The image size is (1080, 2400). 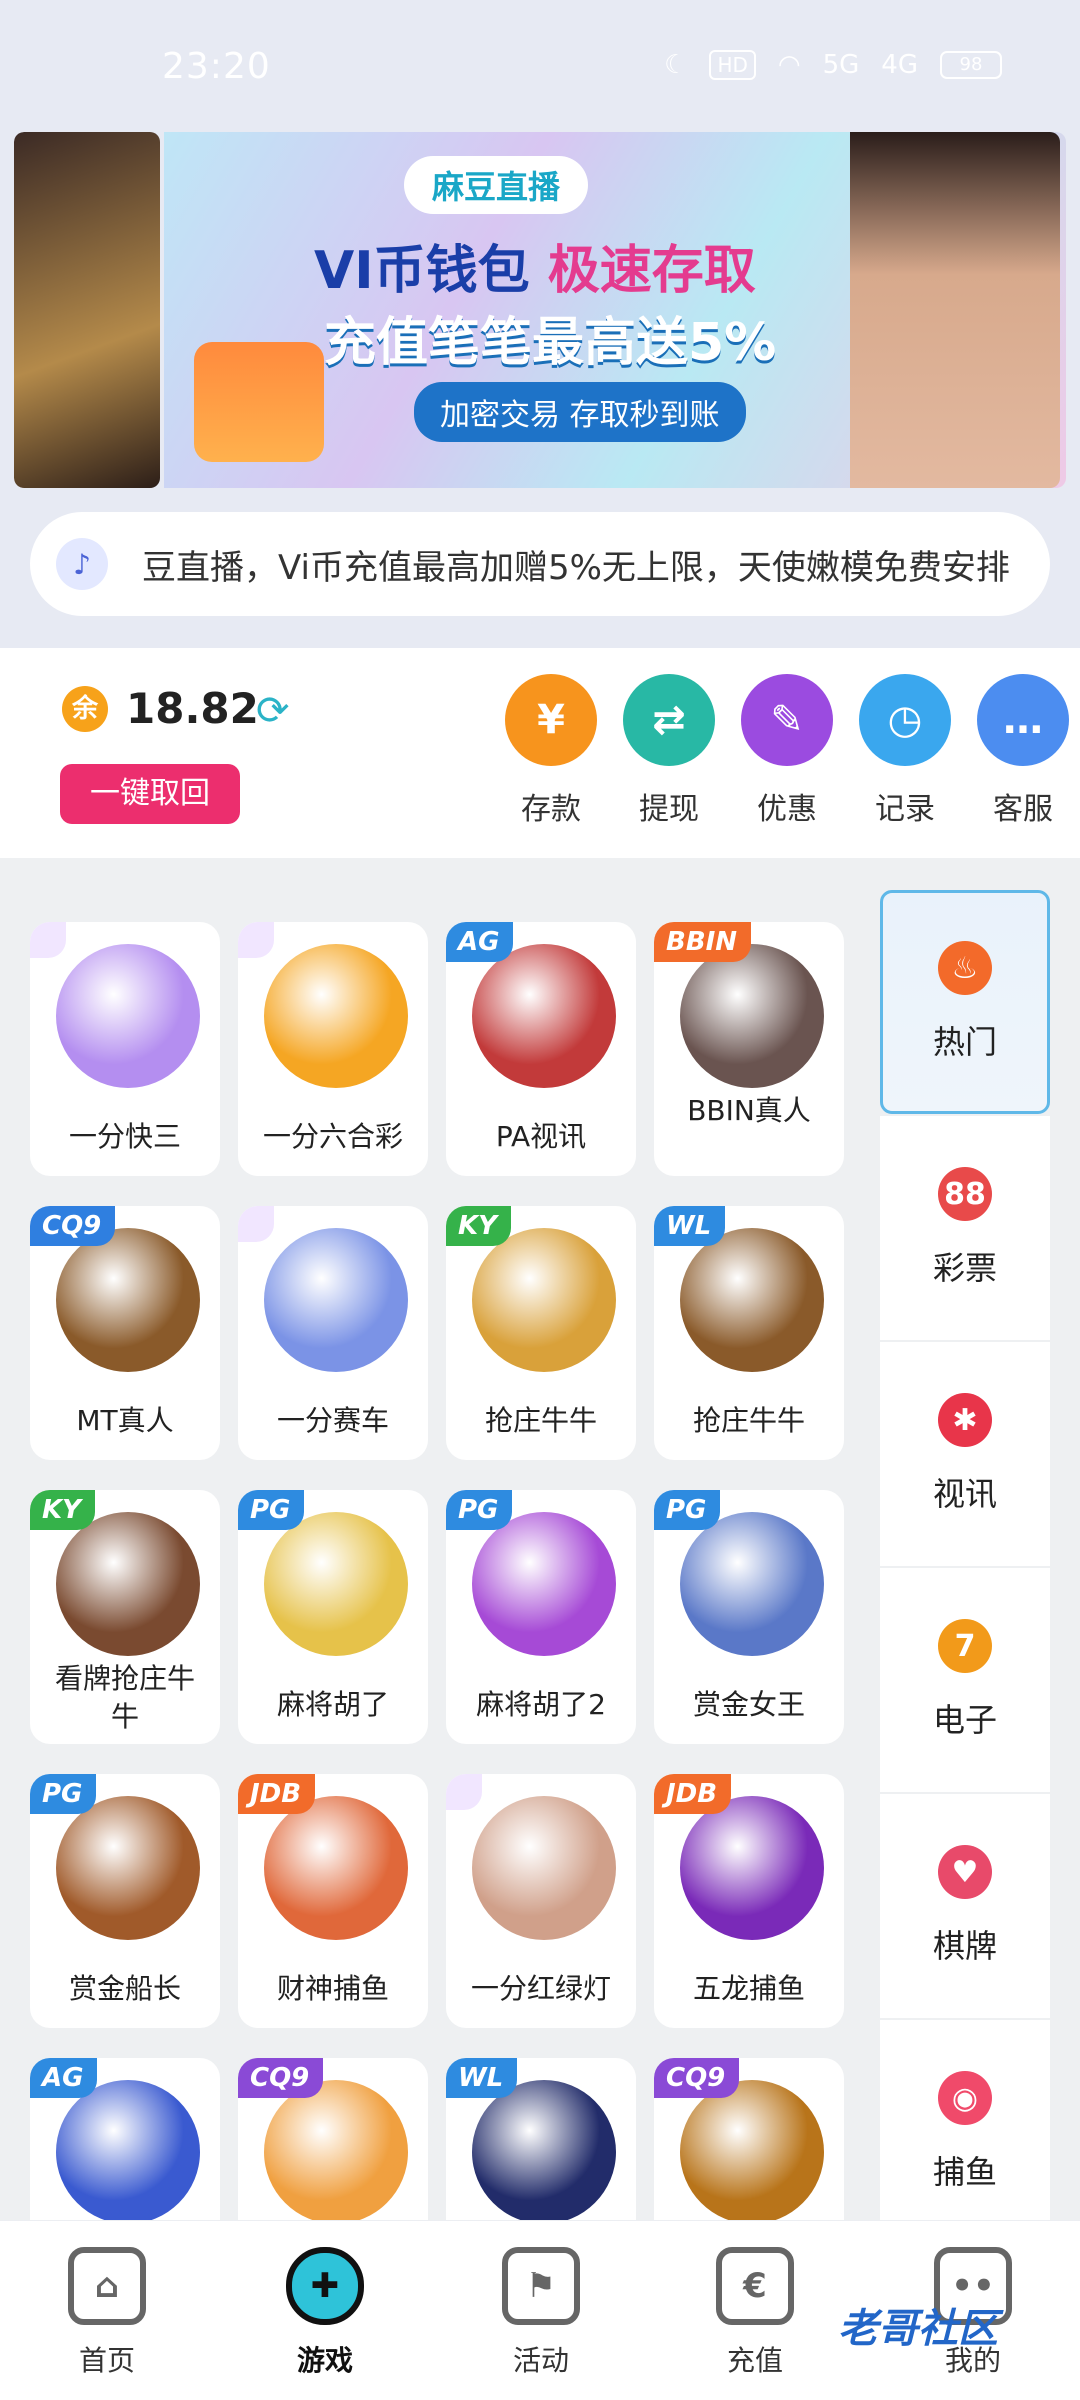 What do you see at coordinates (754, 2360) in the screenshot?
I see `tab-label: 充值` at bounding box center [754, 2360].